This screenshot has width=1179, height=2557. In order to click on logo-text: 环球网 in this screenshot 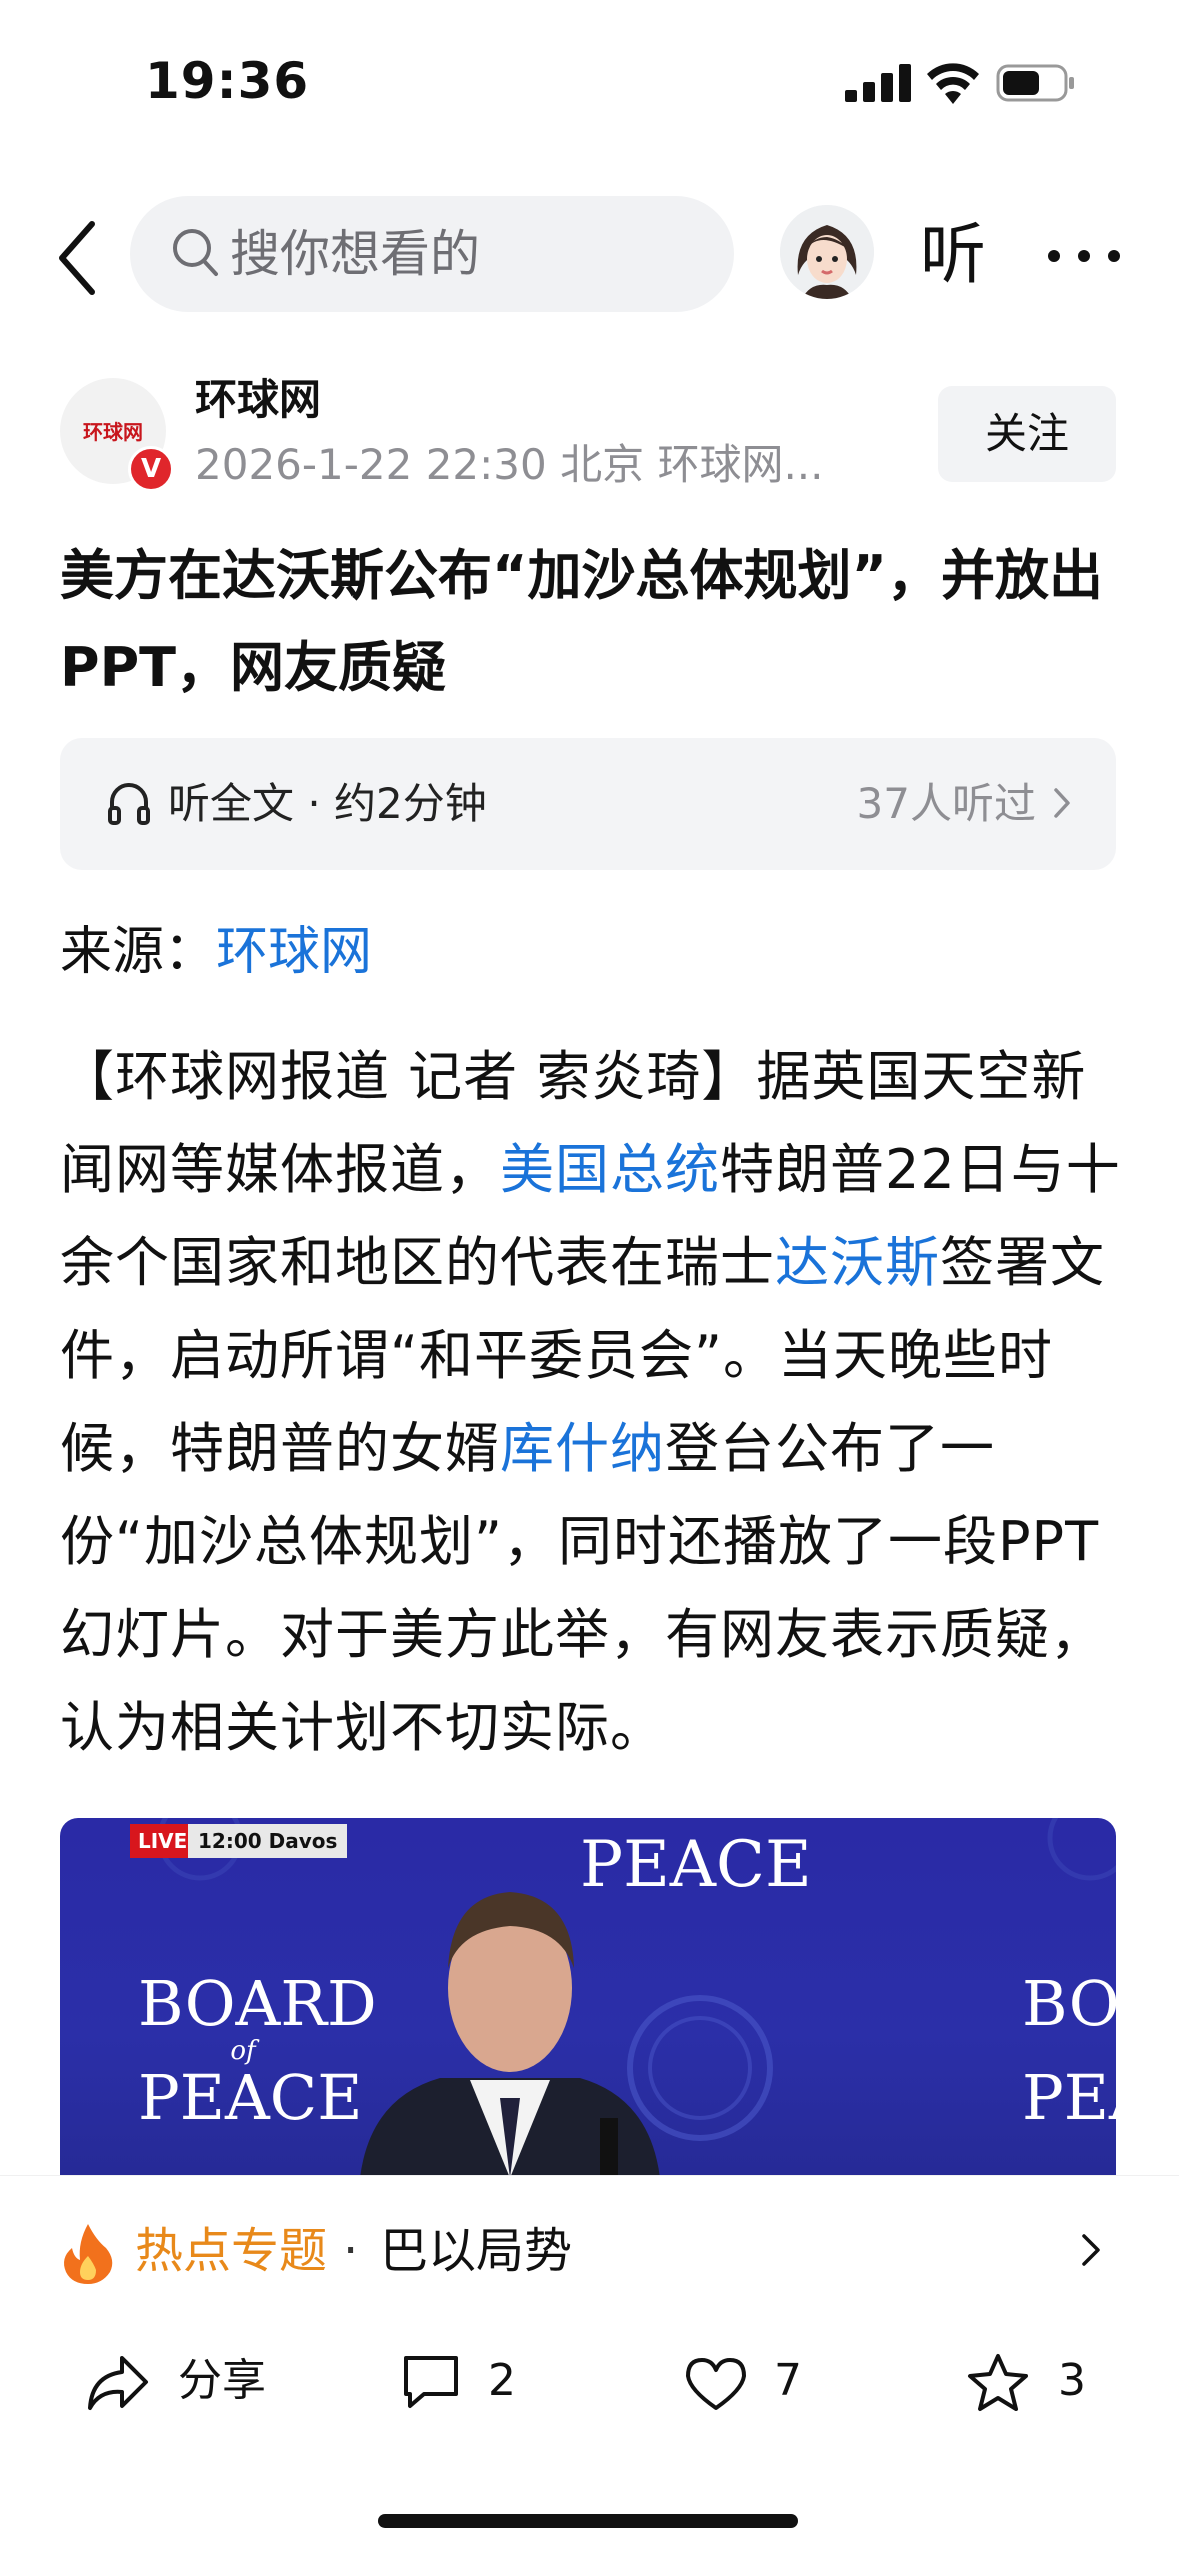, I will do `click(113, 432)`.